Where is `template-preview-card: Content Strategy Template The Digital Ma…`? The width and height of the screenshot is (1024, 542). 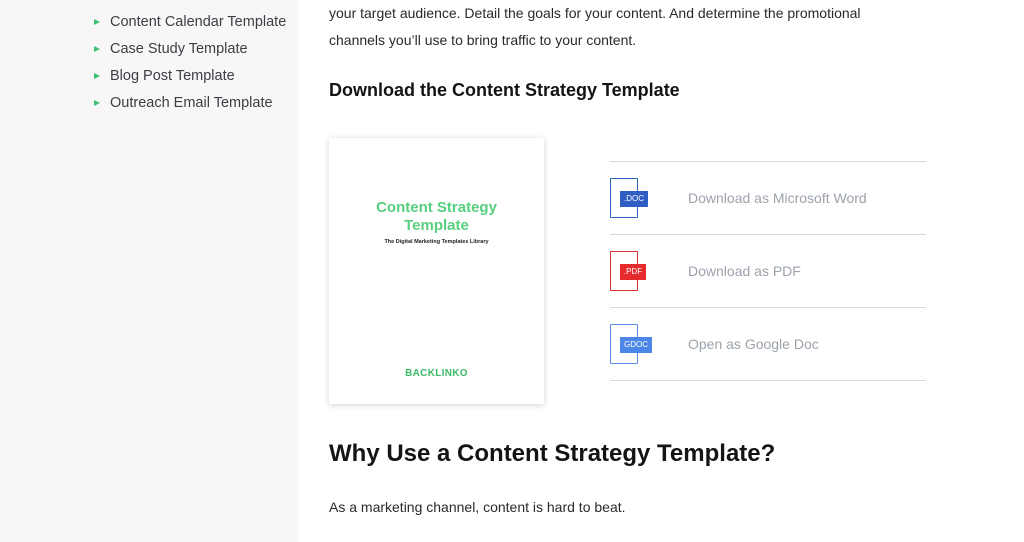
template-preview-card: Content Strategy Template The Digital Ma… is located at coordinates (436, 271).